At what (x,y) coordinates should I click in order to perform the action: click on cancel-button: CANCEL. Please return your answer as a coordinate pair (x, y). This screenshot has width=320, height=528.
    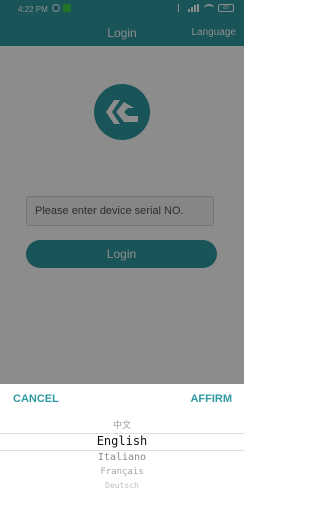
    Looking at the image, I should click on (36, 399).